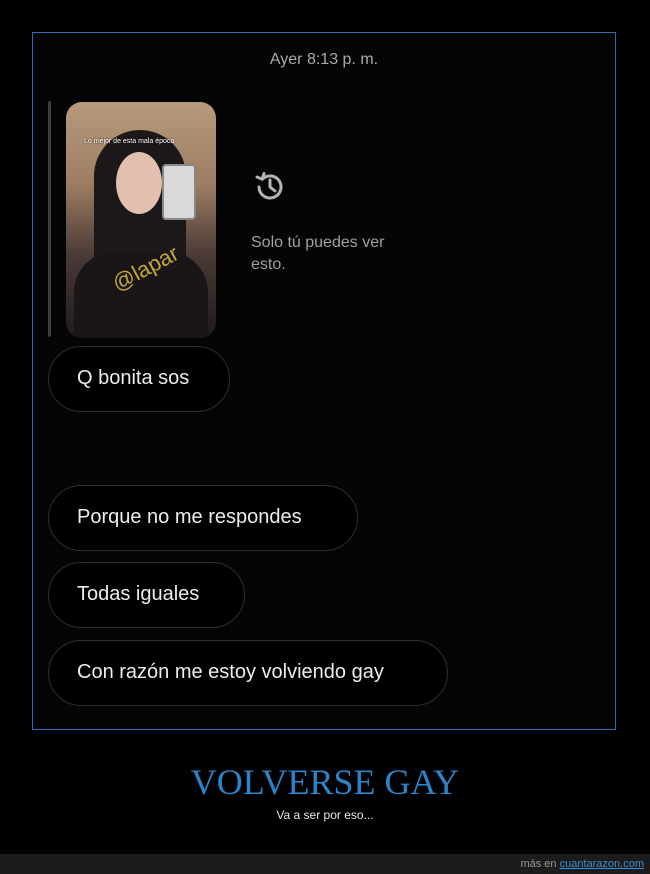  Describe the element at coordinates (179, 192) in the screenshot. I see `photo-phone` at that location.